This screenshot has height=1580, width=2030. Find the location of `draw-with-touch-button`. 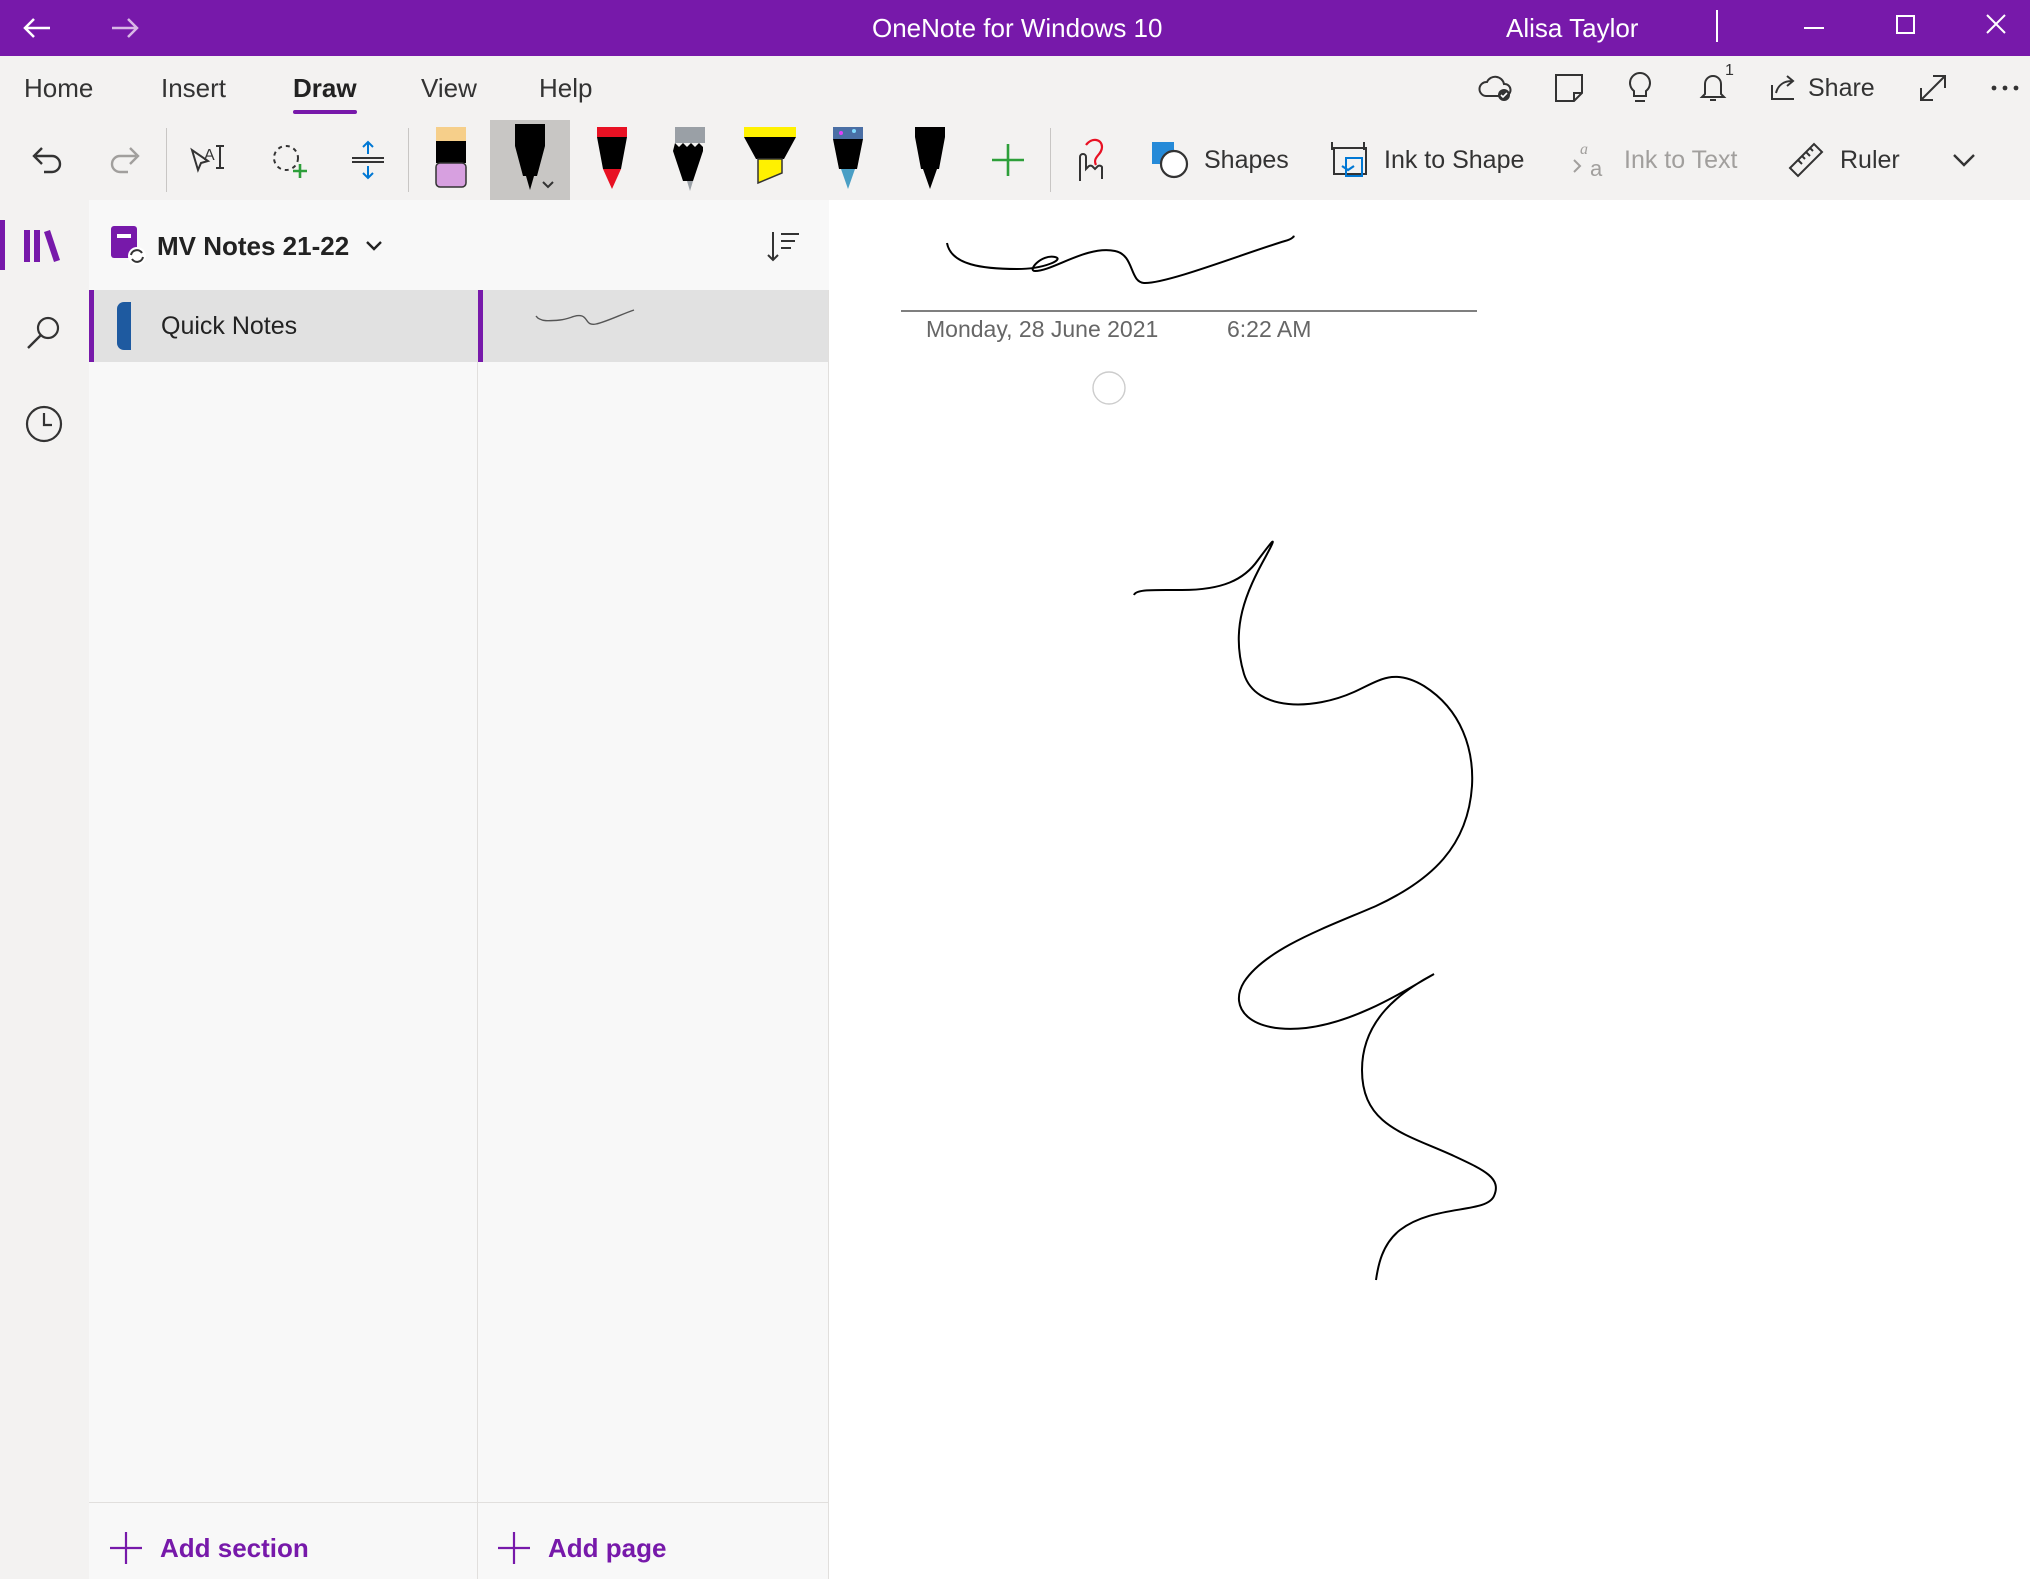

draw-with-touch-button is located at coordinates (1091, 160).